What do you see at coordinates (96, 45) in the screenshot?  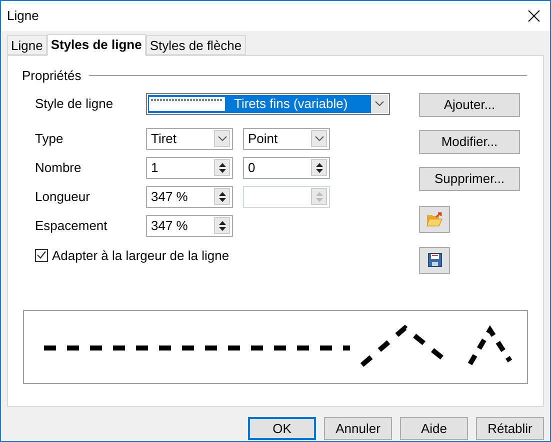 I see `tab: Styles de ligne` at bounding box center [96, 45].